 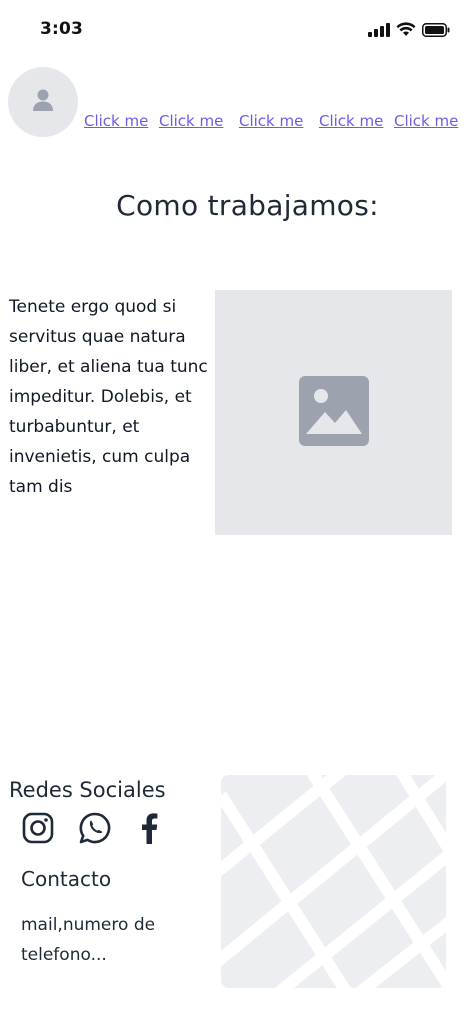 What do you see at coordinates (247, 205) in the screenshot?
I see `page-title: Como trabajamos:` at bounding box center [247, 205].